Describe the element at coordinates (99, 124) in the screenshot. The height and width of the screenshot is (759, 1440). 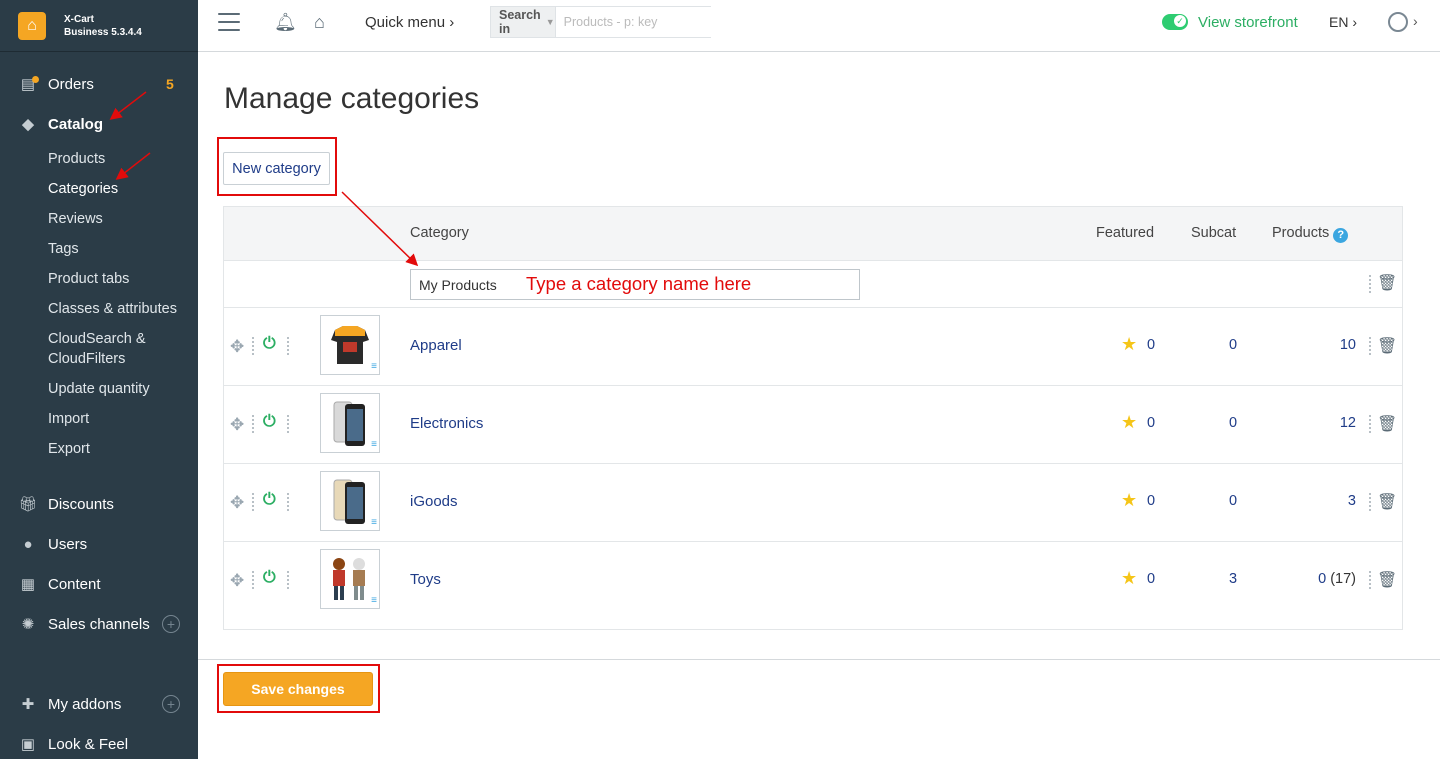
I see `sidebar-item-catalog: ◆ Catalog` at that location.